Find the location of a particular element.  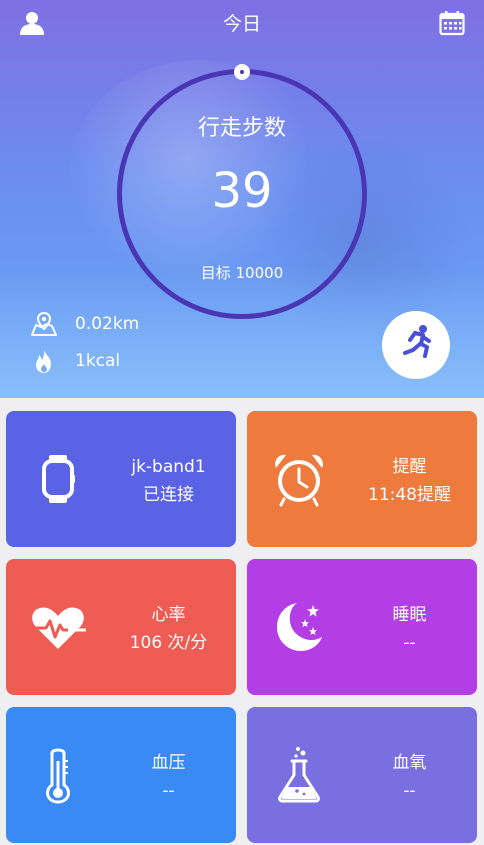

device-name: jk-band1 is located at coordinates (168, 467).